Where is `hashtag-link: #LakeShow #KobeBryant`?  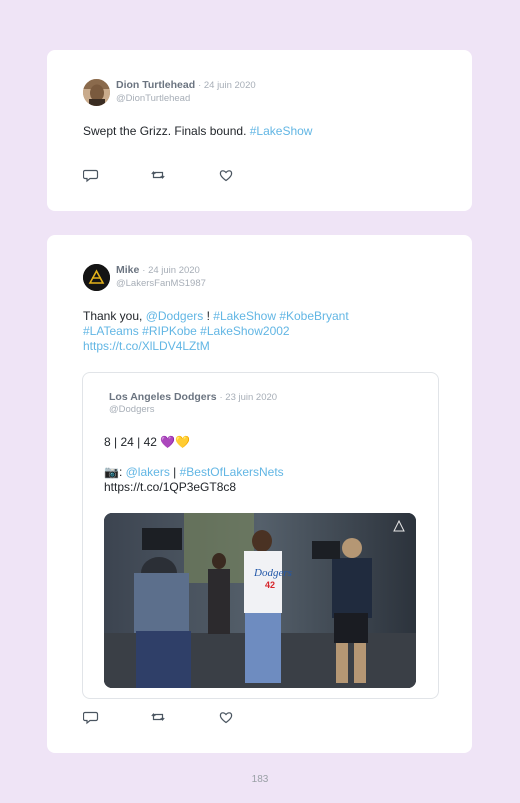
hashtag-link: #LakeShow #KobeBryant is located at coordinates (280, 316).